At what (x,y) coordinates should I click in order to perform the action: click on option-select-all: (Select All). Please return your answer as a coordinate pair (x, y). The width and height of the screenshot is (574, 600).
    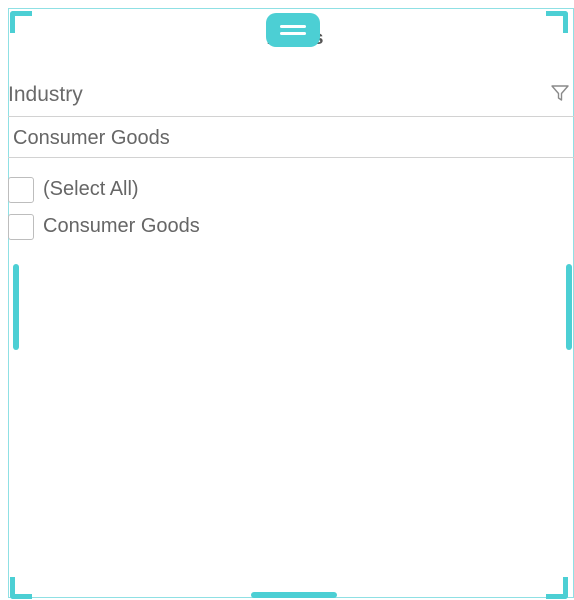
    Looking at the image, I should click on (288, 189).